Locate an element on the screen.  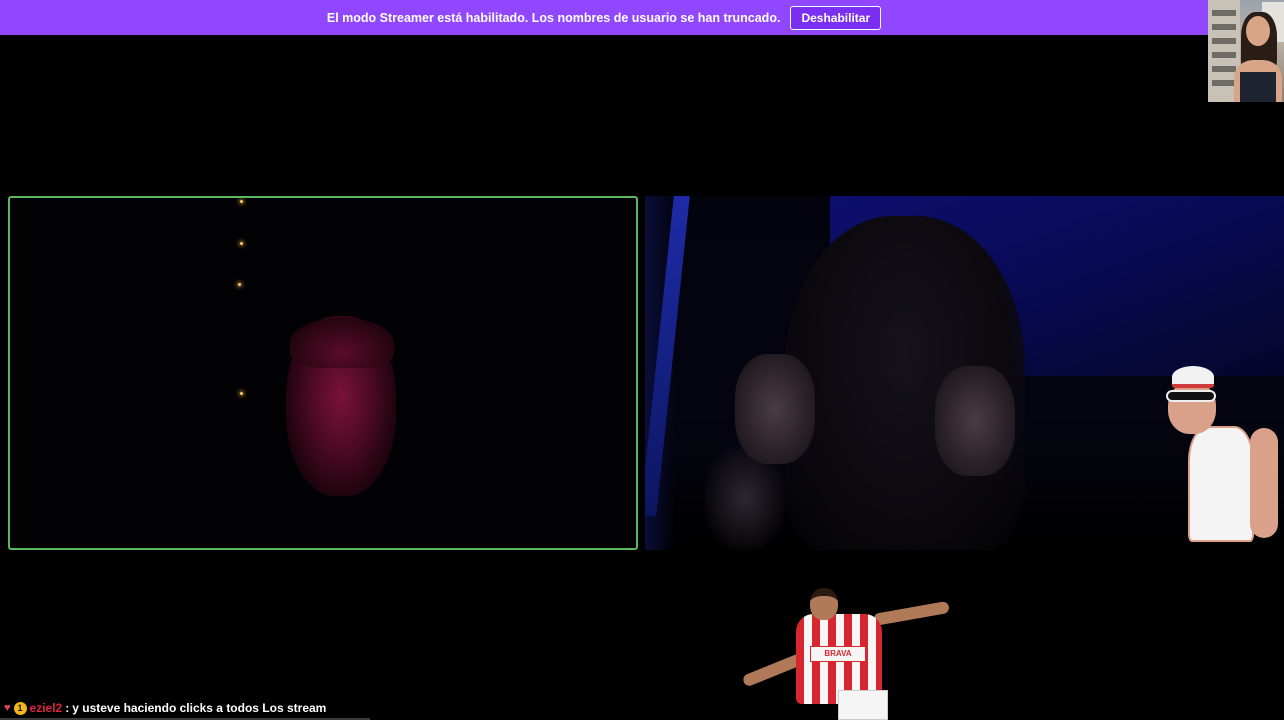
webcam-person-right-hand is located at coordinates (975, 421).